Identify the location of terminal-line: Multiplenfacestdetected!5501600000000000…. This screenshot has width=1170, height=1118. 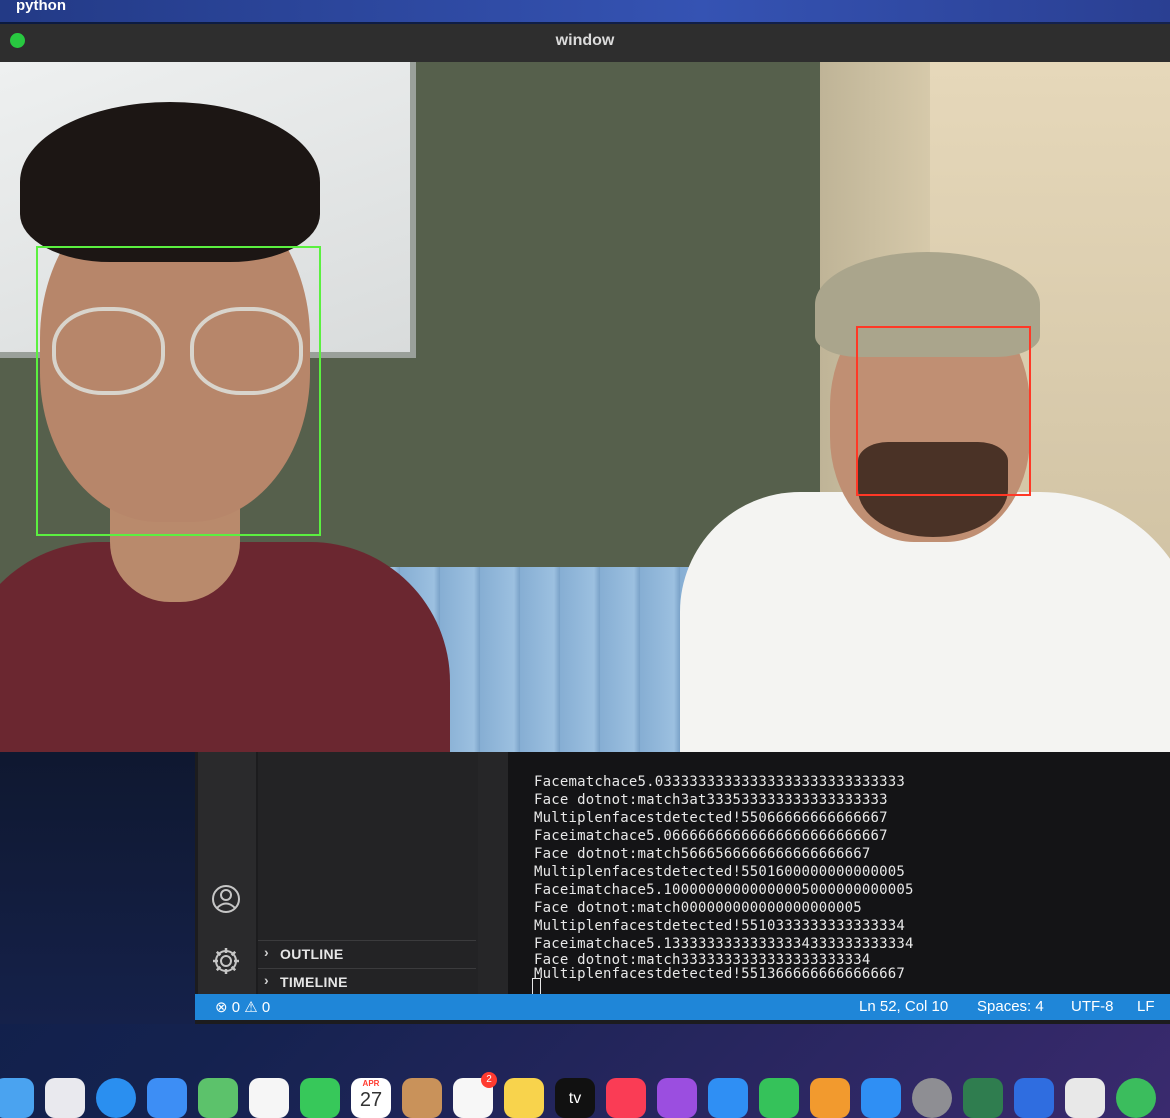
(720, 872).